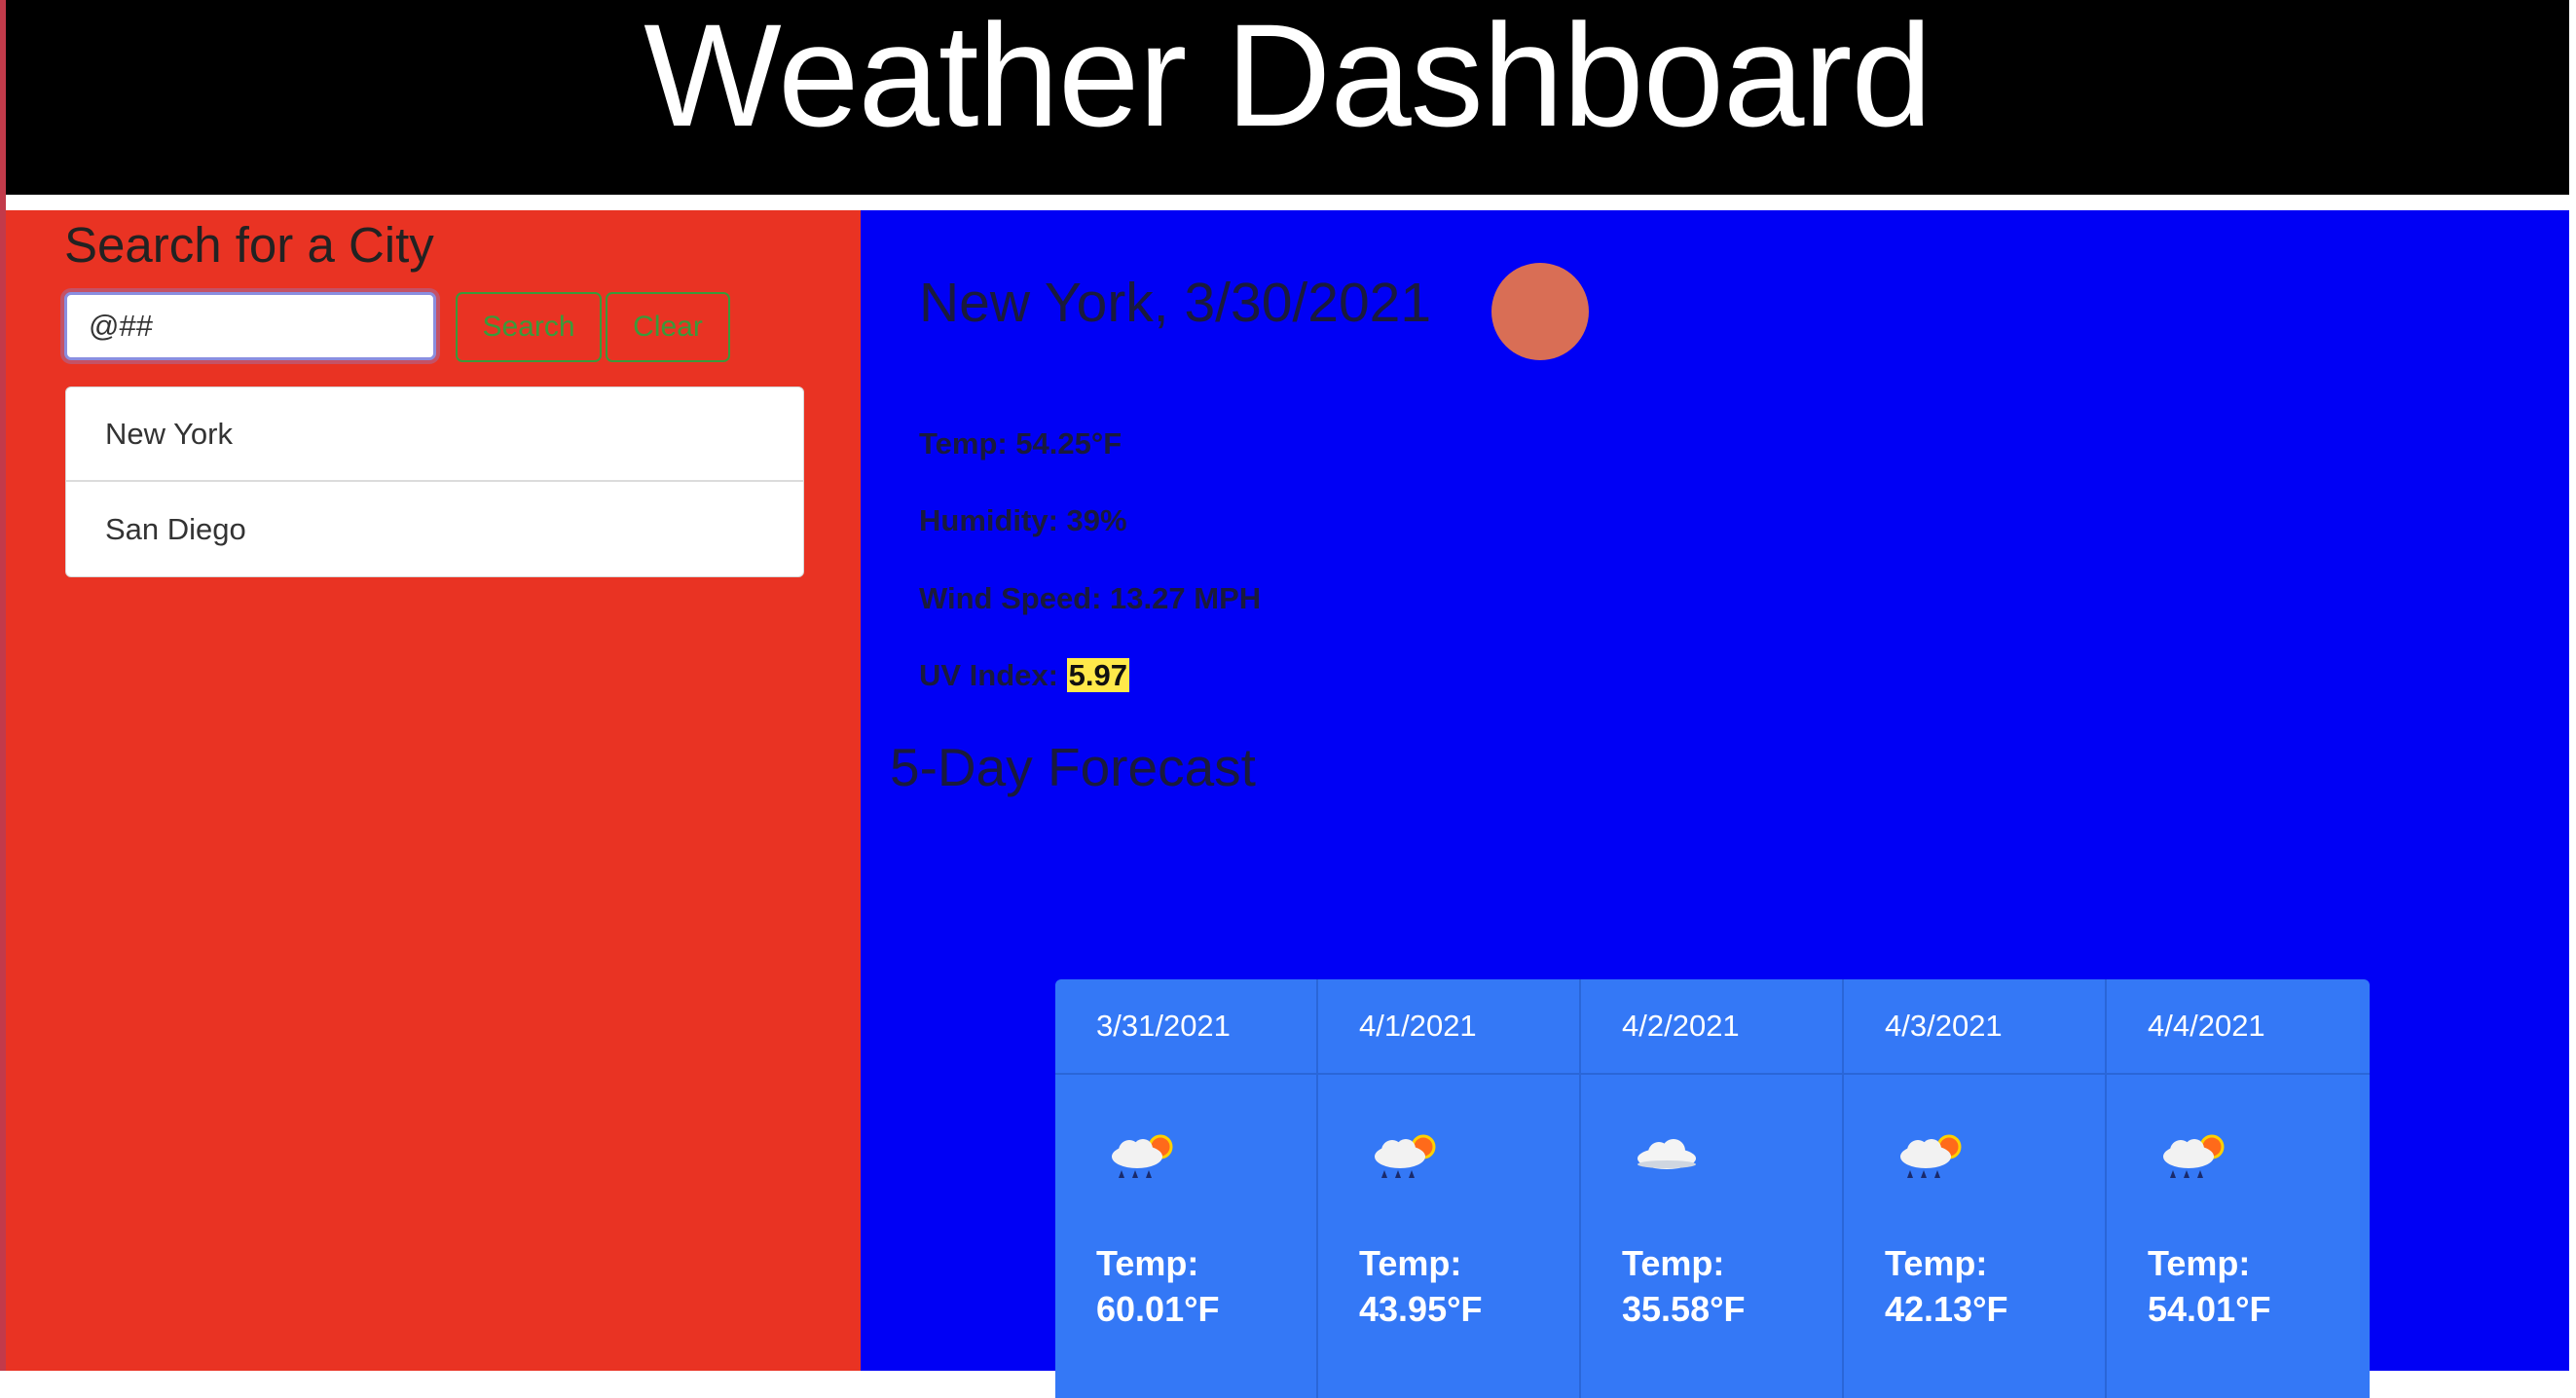  I want to click on forecast-date: 4/4/2021, so click(2238, 1027).